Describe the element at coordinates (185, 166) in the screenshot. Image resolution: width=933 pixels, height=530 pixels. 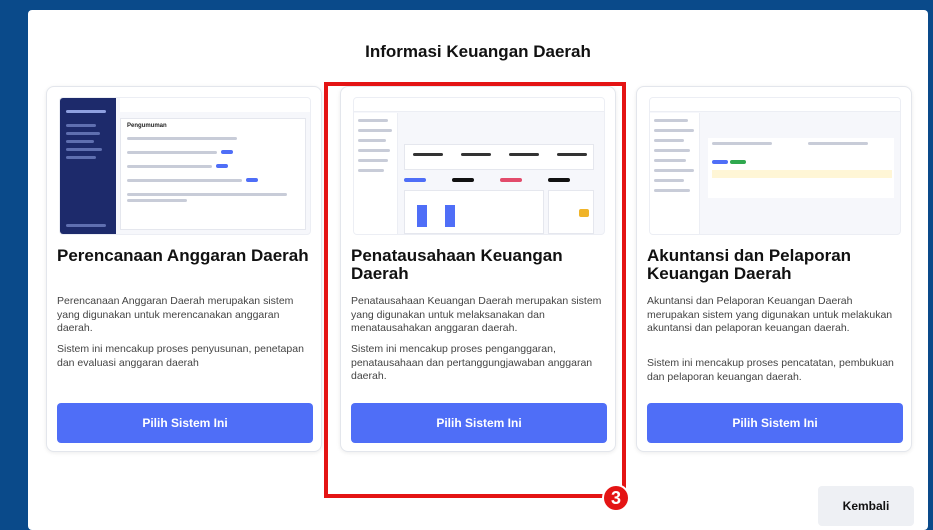
I see `card-thumbnail: Pengumuman` at that location.